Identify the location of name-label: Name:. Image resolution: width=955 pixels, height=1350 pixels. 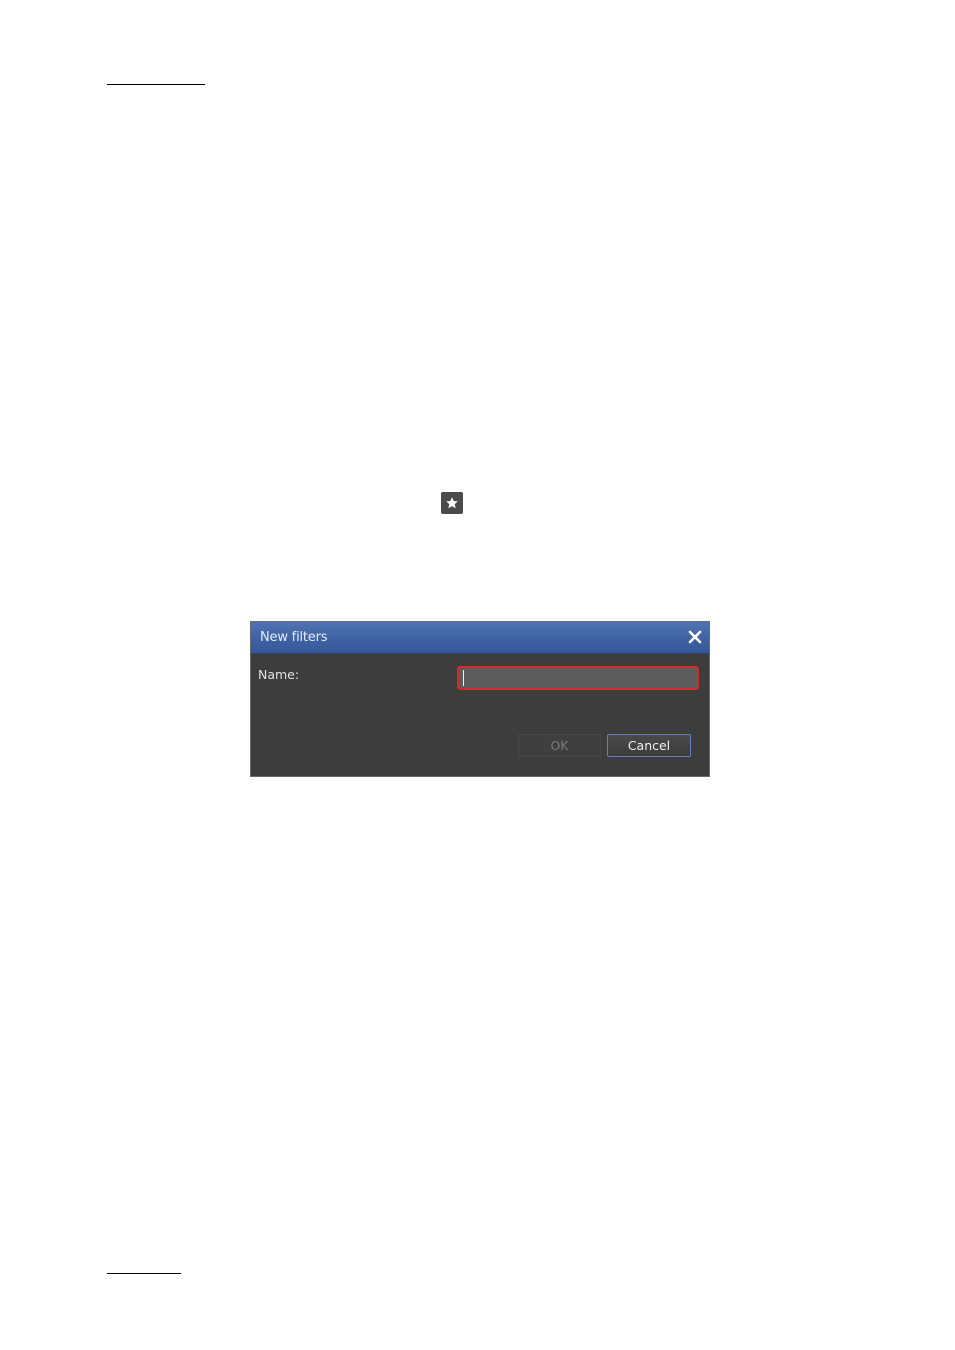
(279, 674).